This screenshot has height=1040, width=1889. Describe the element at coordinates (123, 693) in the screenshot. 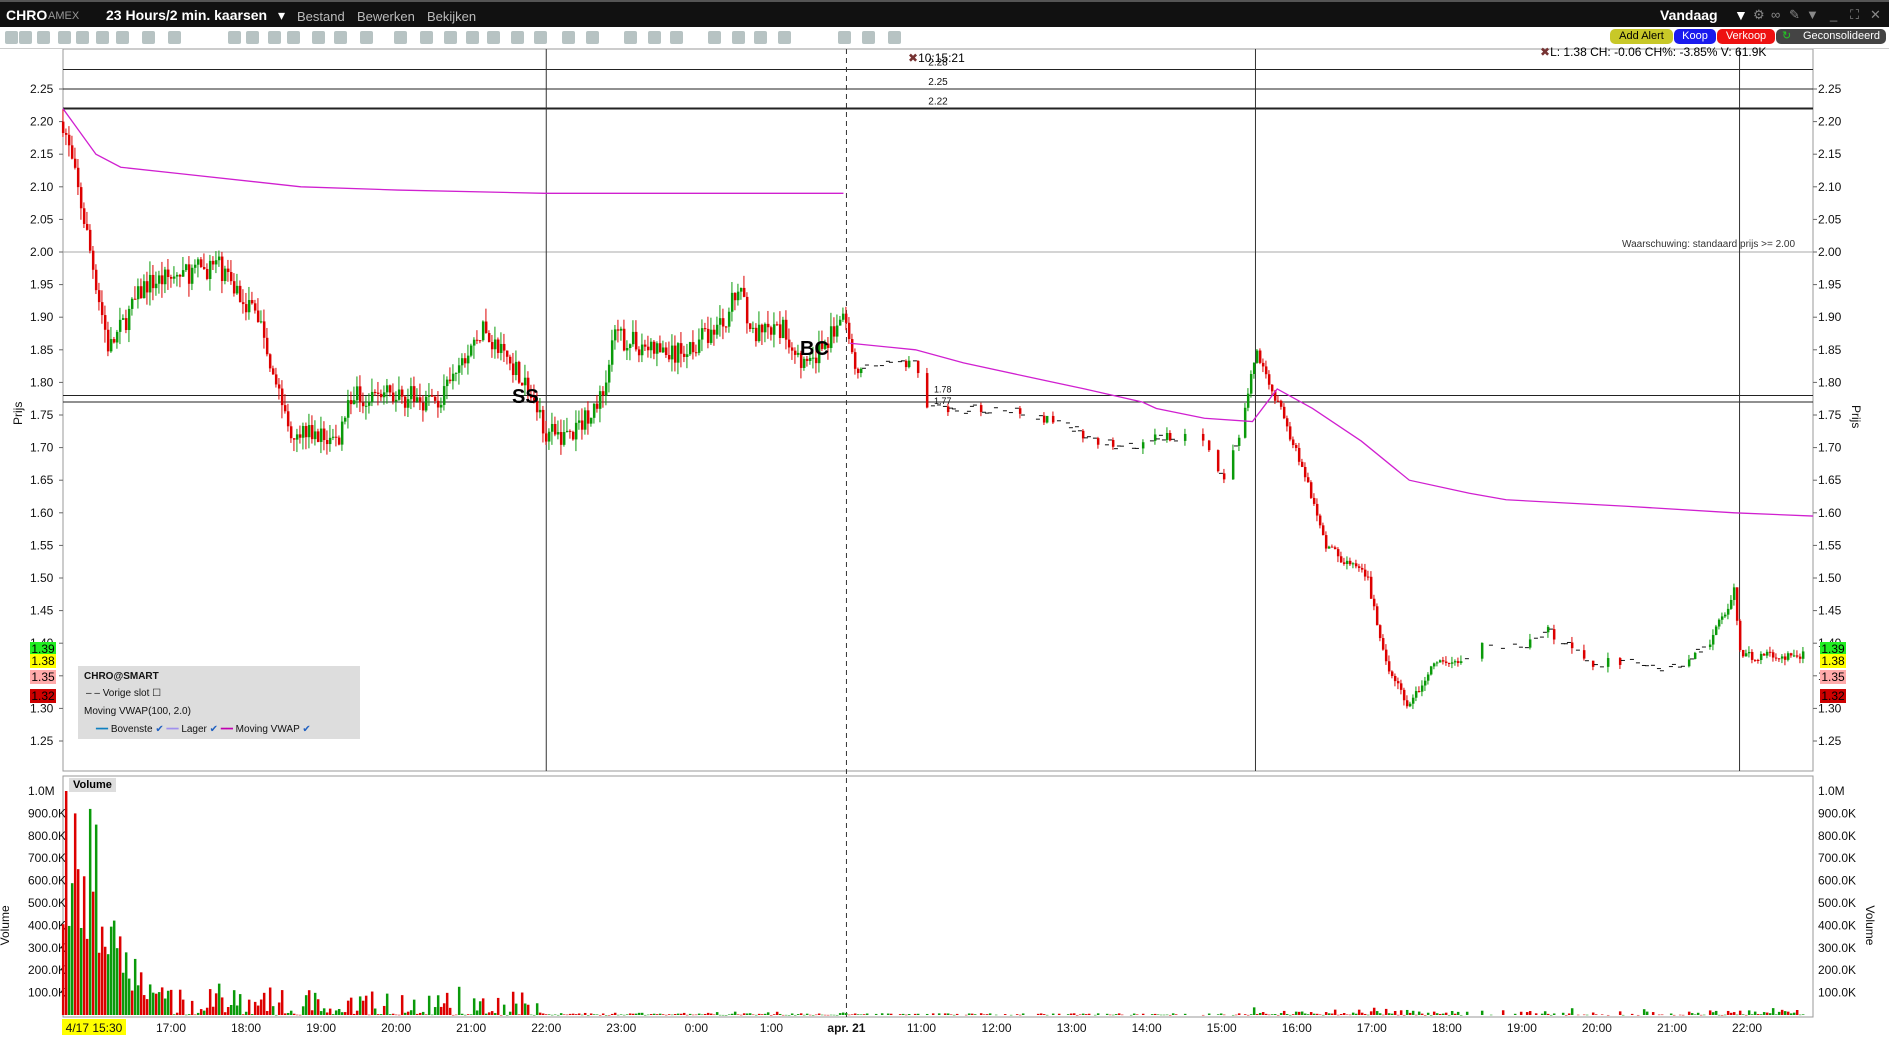

I see `legend-prev-close: – – Vorige slot ☐` at that location.